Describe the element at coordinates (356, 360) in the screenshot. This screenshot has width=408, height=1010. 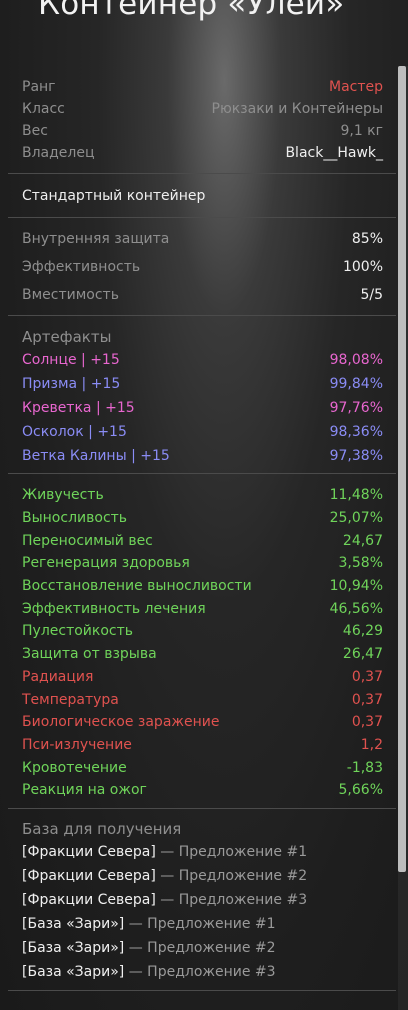
I see `artifact-value: 98,08%` at that location.